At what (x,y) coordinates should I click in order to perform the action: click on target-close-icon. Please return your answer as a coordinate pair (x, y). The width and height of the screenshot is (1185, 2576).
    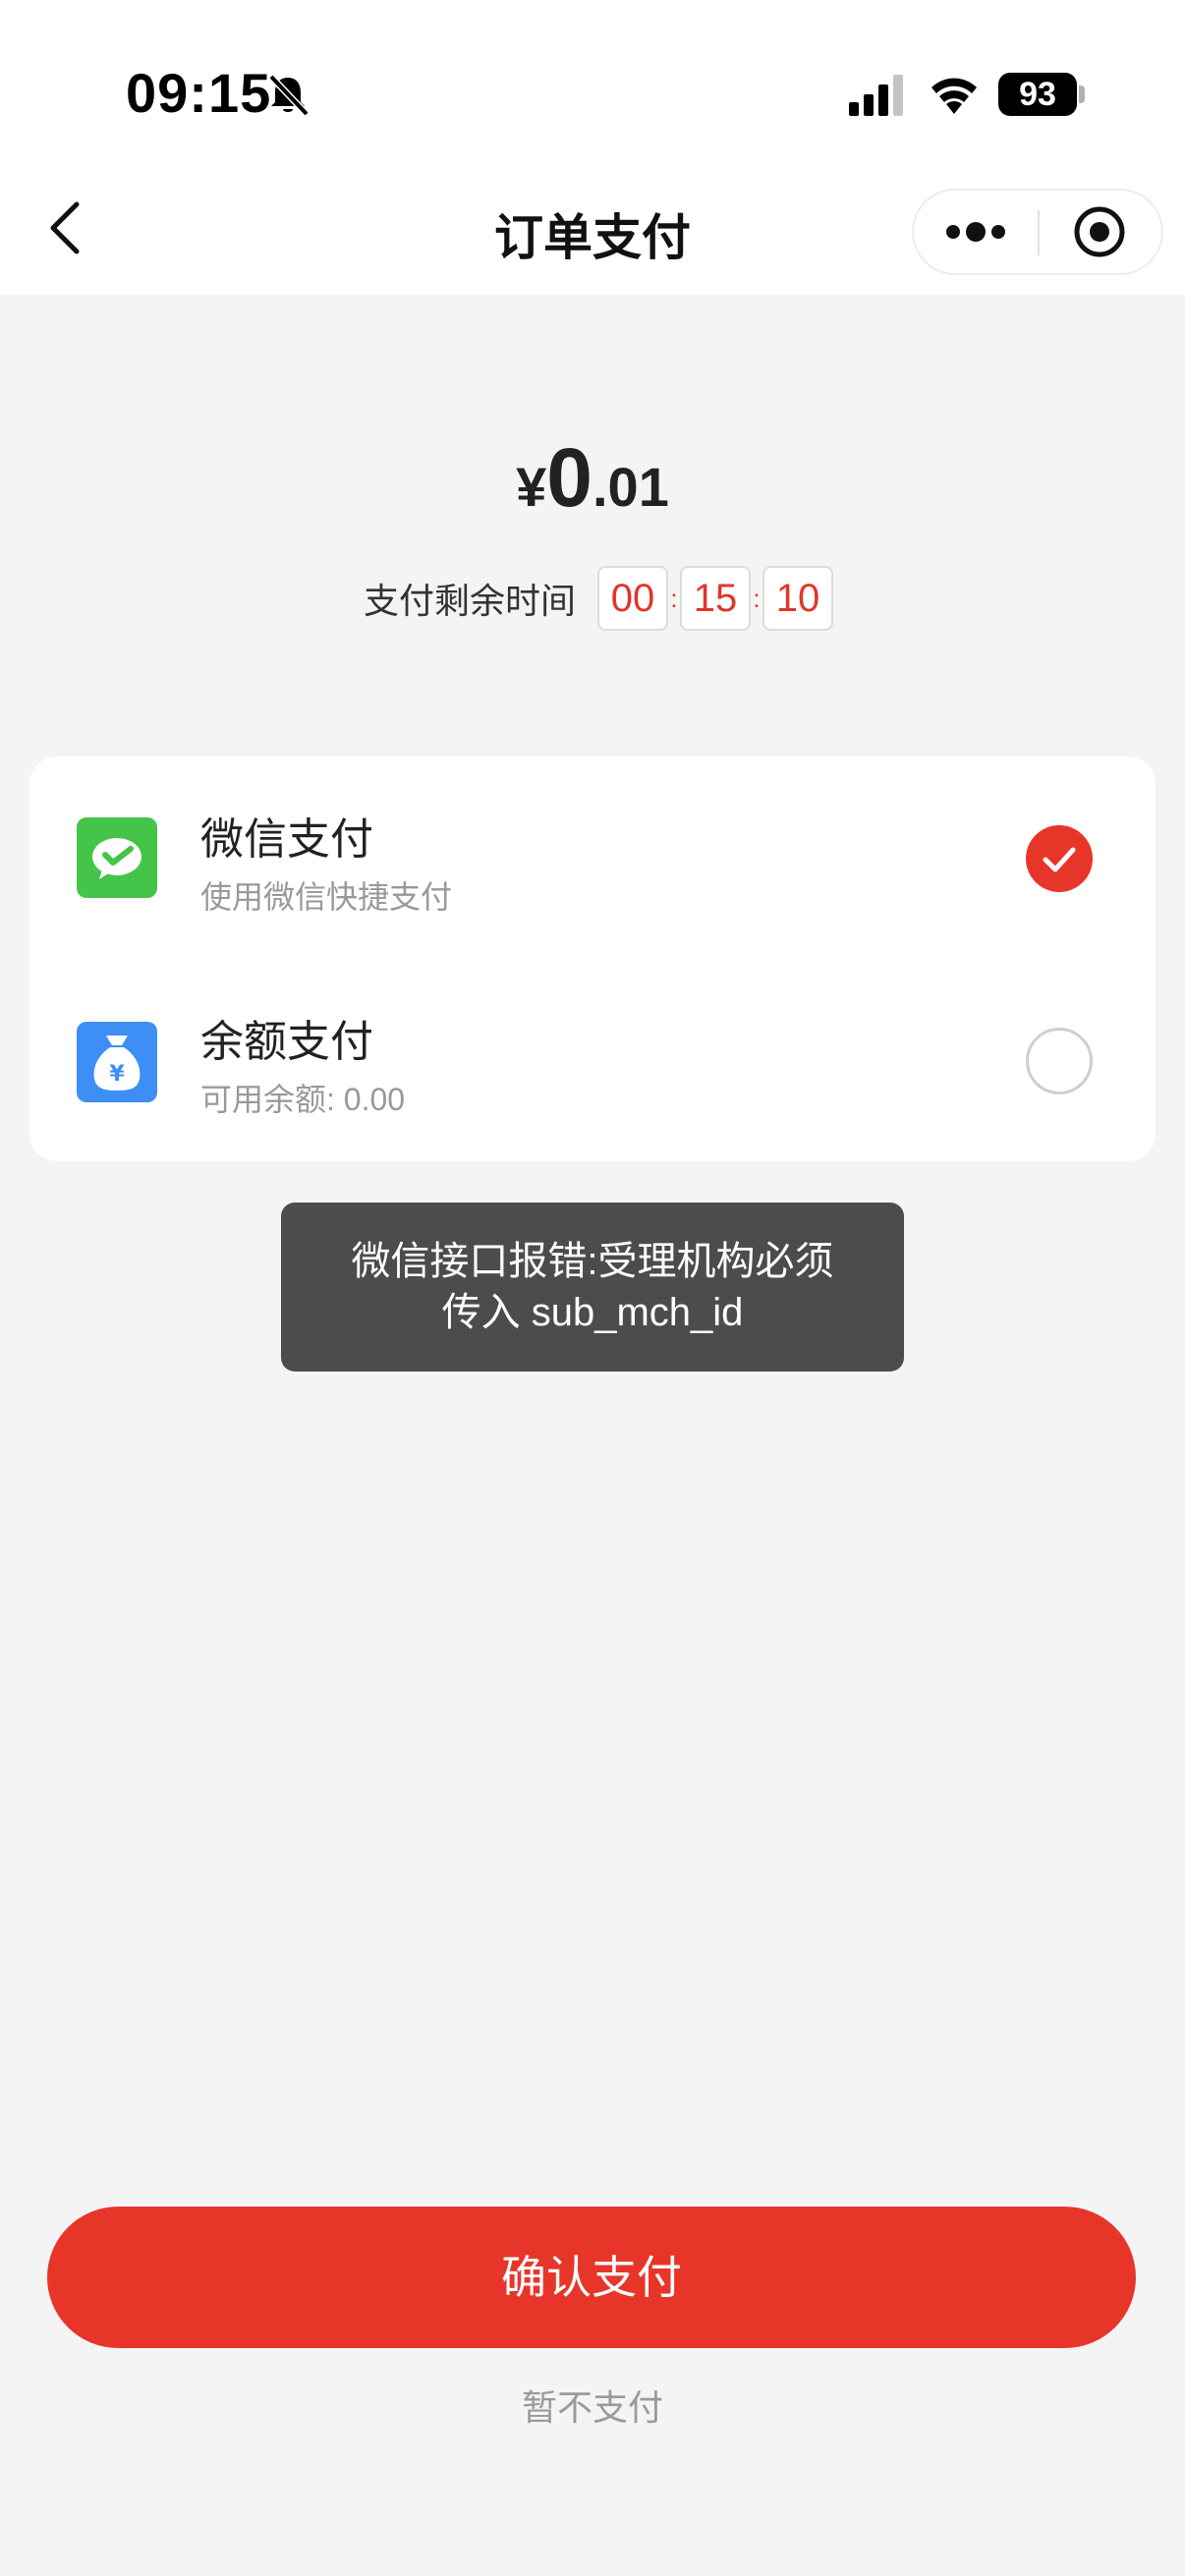
    Looking at the image, I should click on (1100, 231).